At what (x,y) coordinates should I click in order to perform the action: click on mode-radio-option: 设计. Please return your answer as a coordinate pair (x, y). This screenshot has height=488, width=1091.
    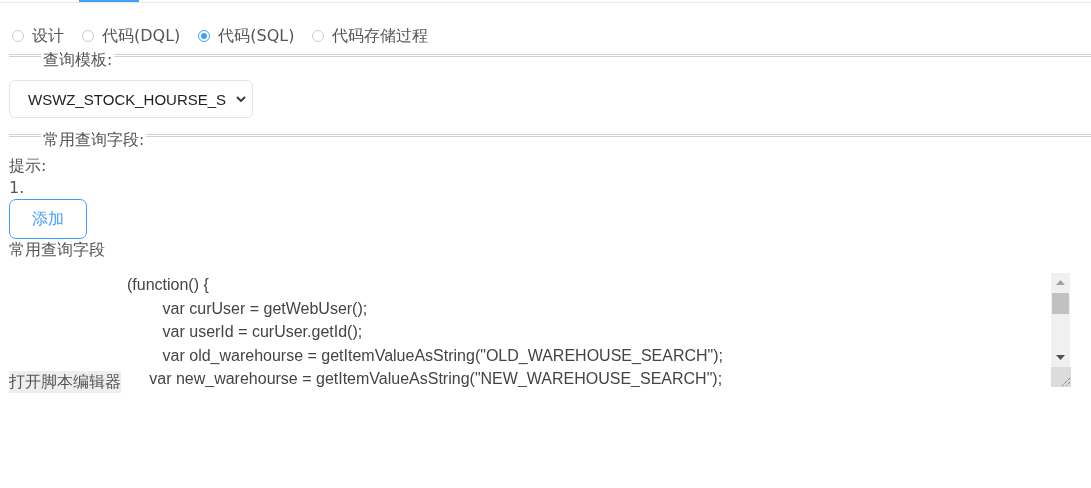
    Looking at the image, I should click on (38, 36).